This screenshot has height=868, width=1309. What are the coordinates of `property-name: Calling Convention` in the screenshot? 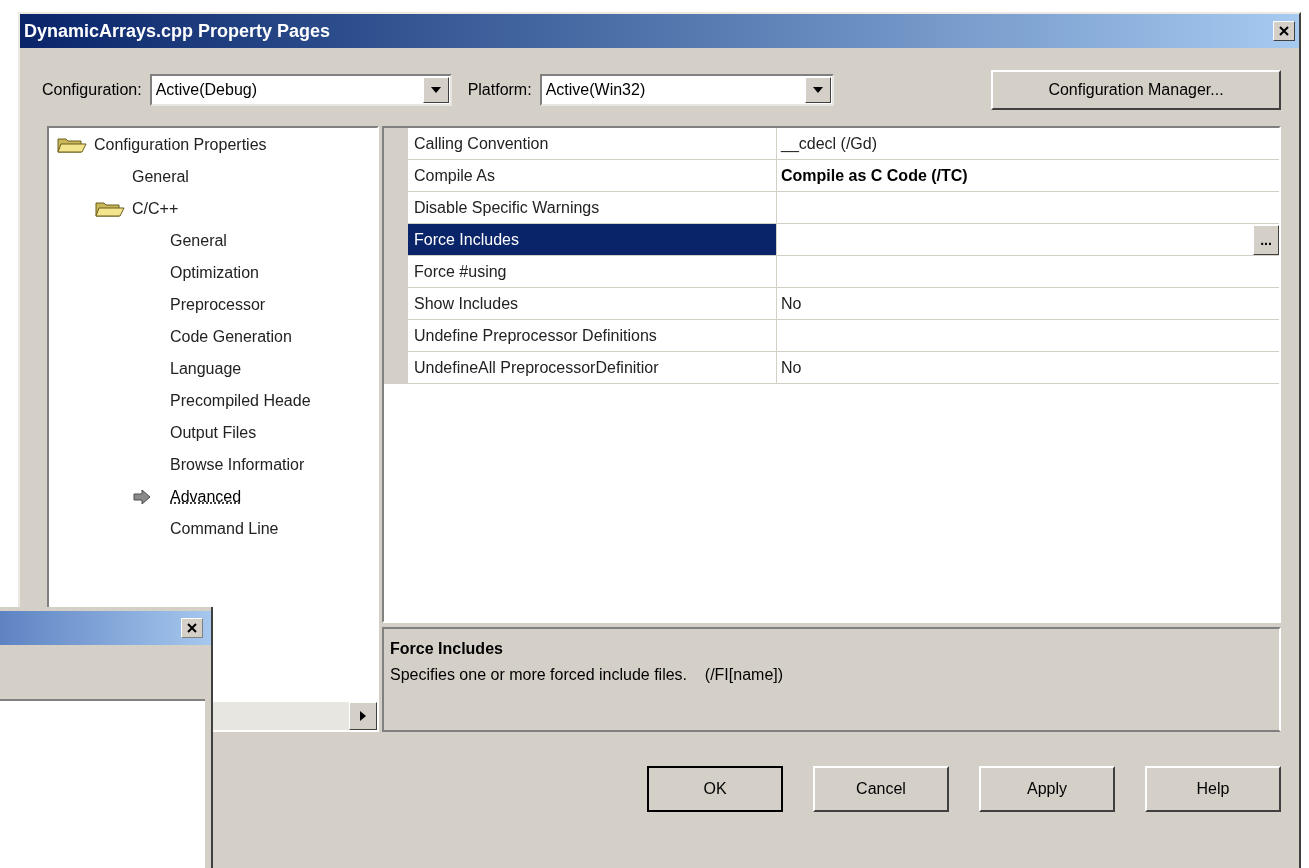 It's located at (592, 144).